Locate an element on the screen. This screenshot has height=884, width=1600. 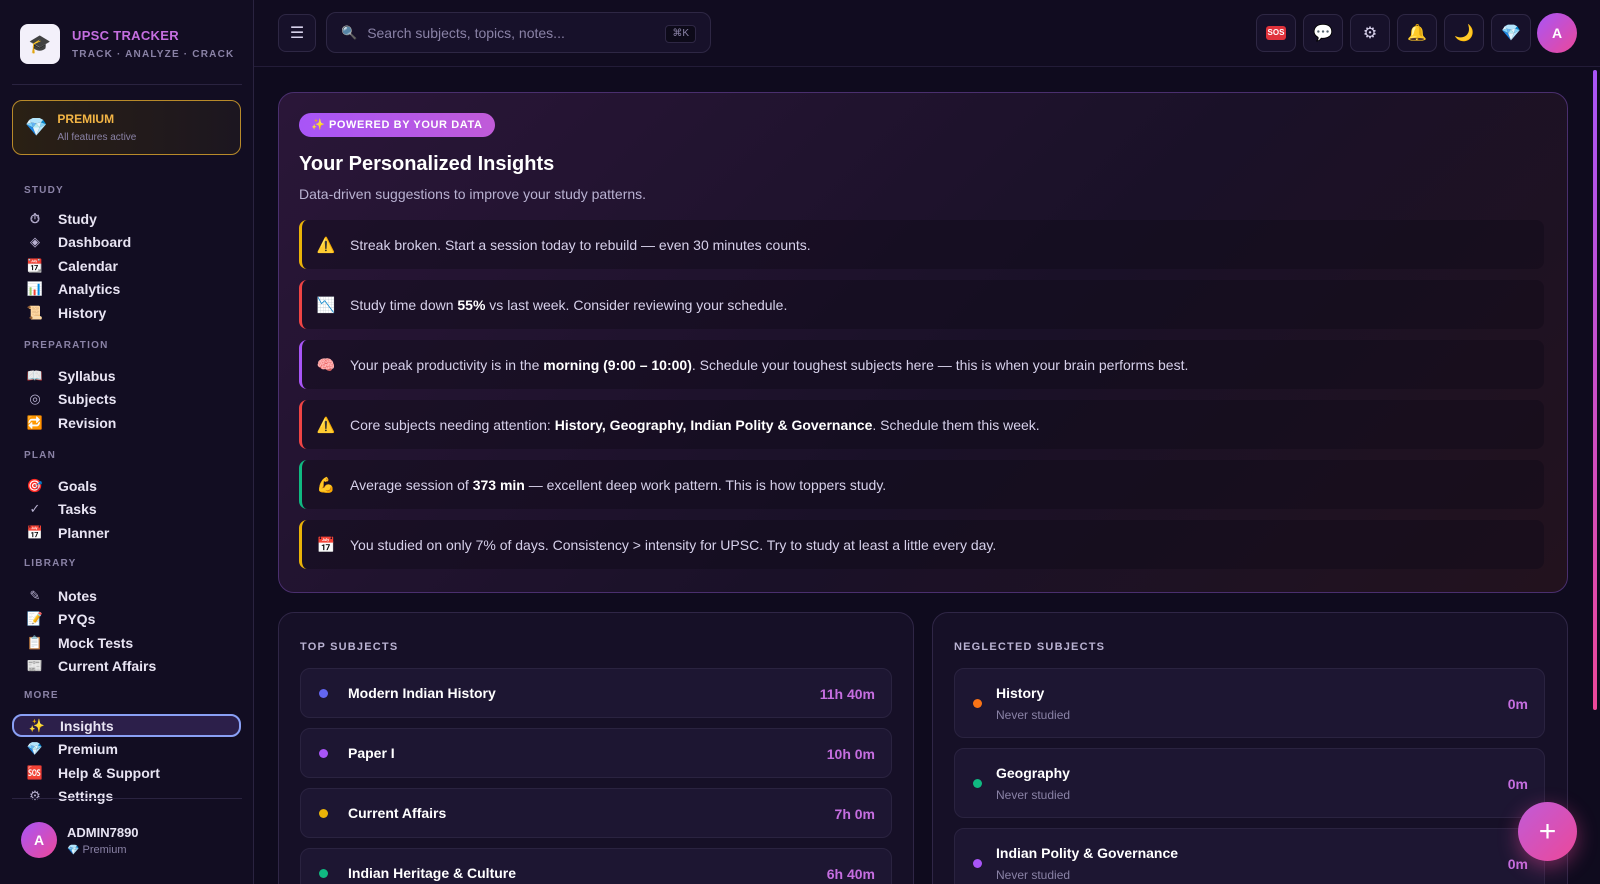
page-scrollbar is located at coordinates (1595, 390).